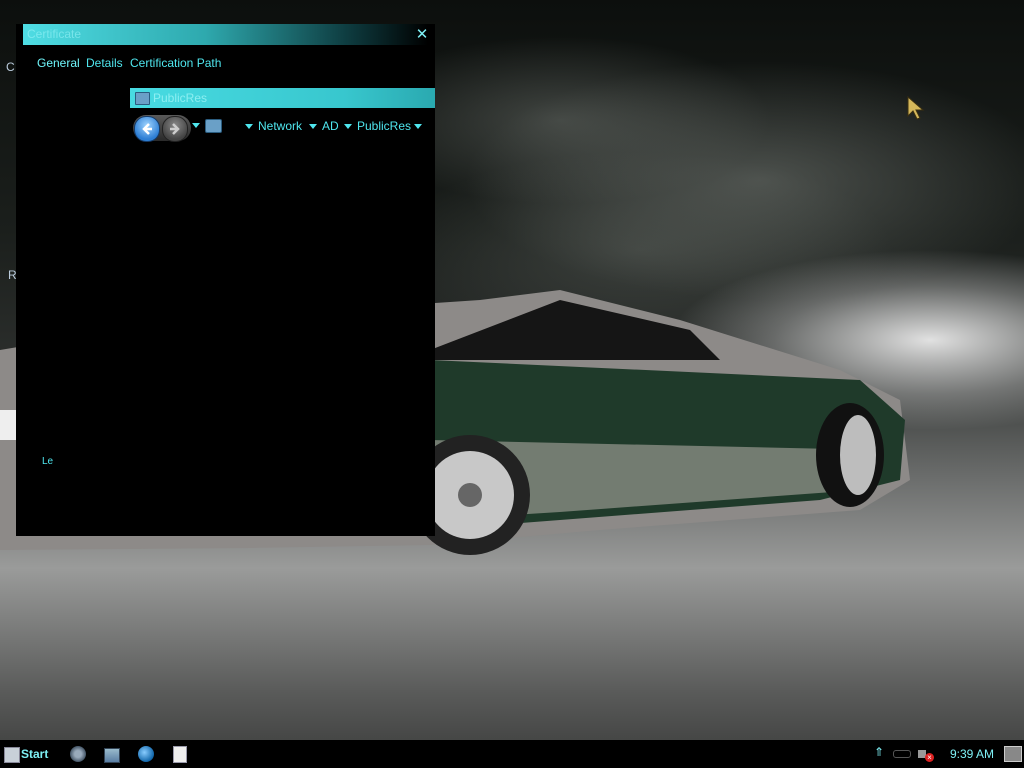 Image resolution: width=1024 pixels, height=768 pixels. What do you see at coordinates (422, 35) in the screenshot?
I see `close-button: ✕` at bounding box center [422, 35].